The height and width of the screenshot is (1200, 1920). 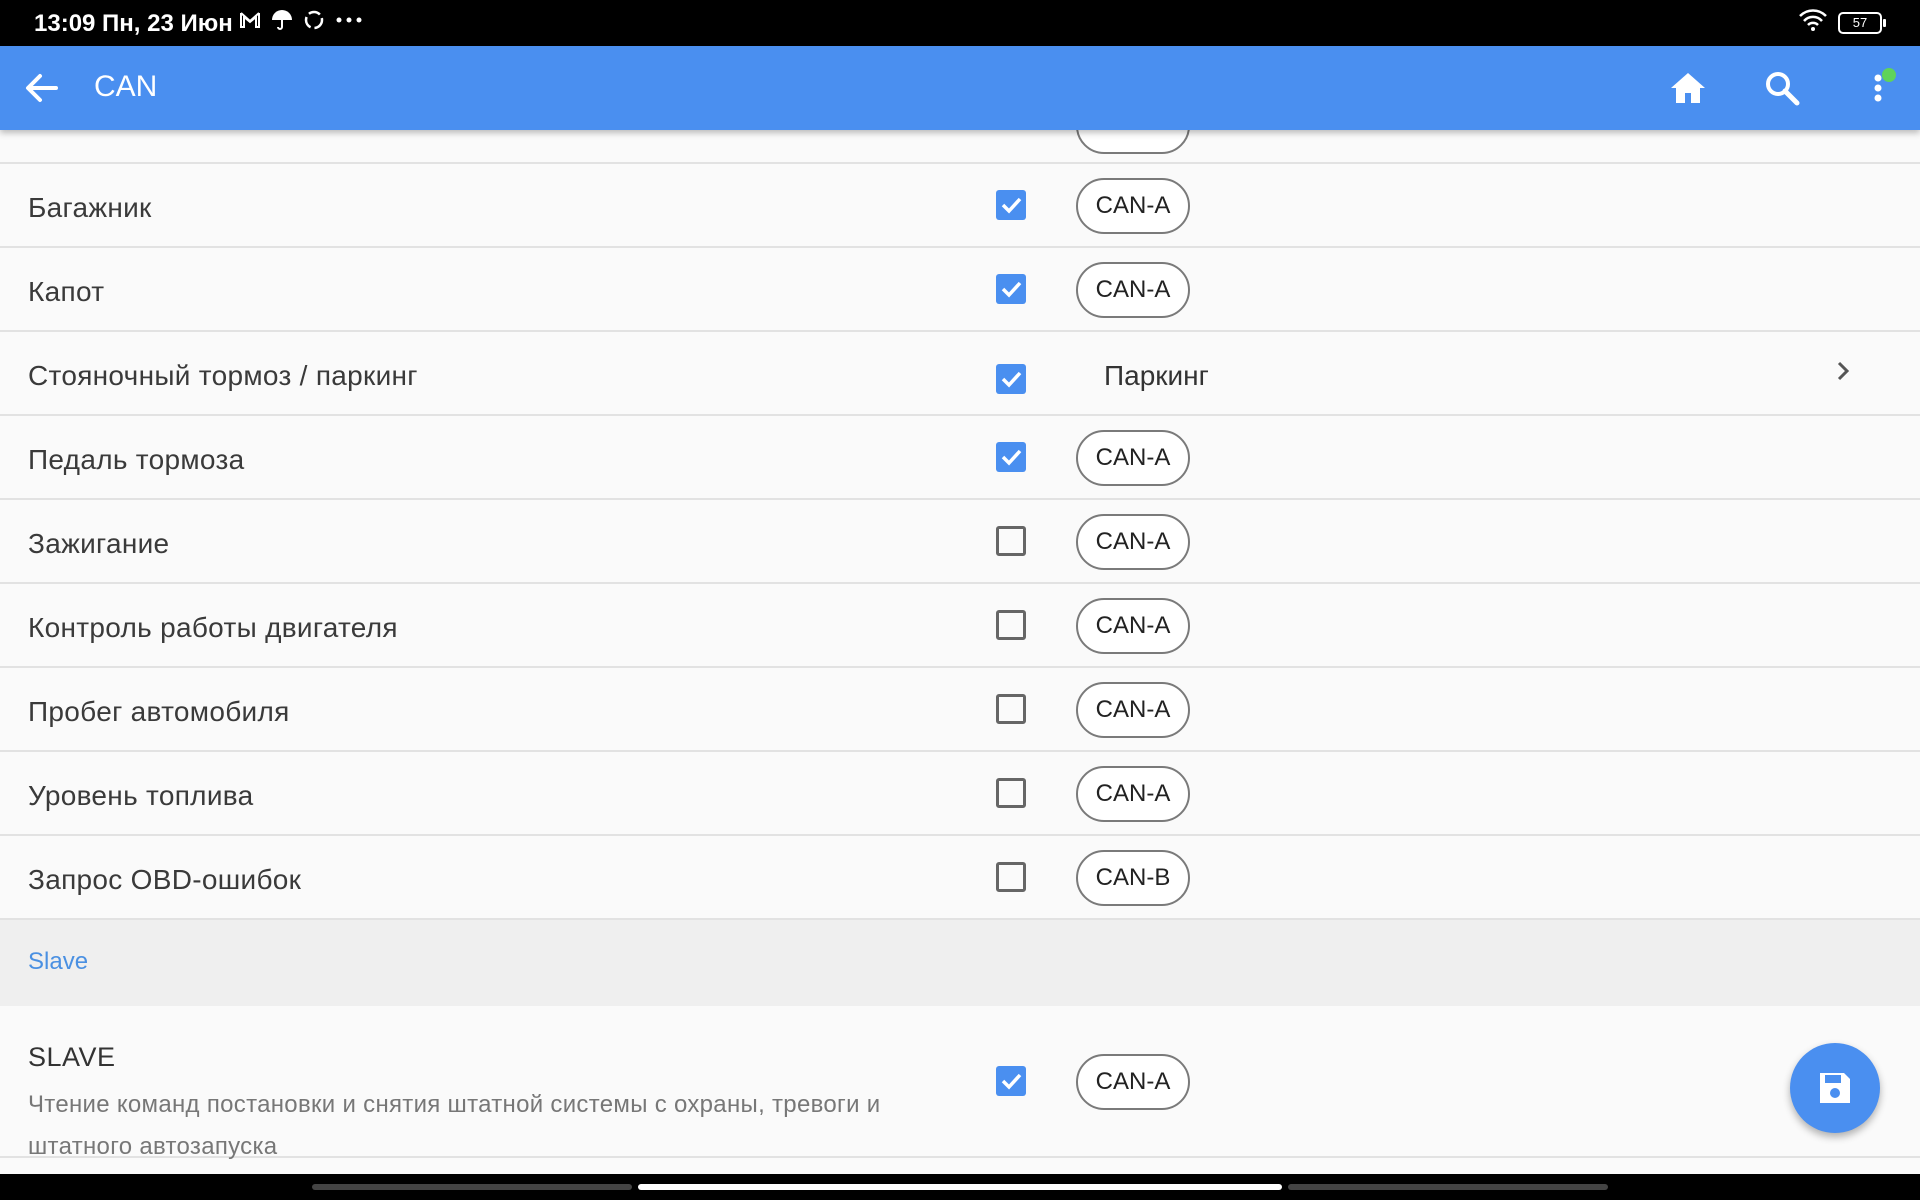 What do you see at coordinates (159, 711) in the screenshot?
I see `item-label: Пробег автомобиля` at bounding box center [159, 711].